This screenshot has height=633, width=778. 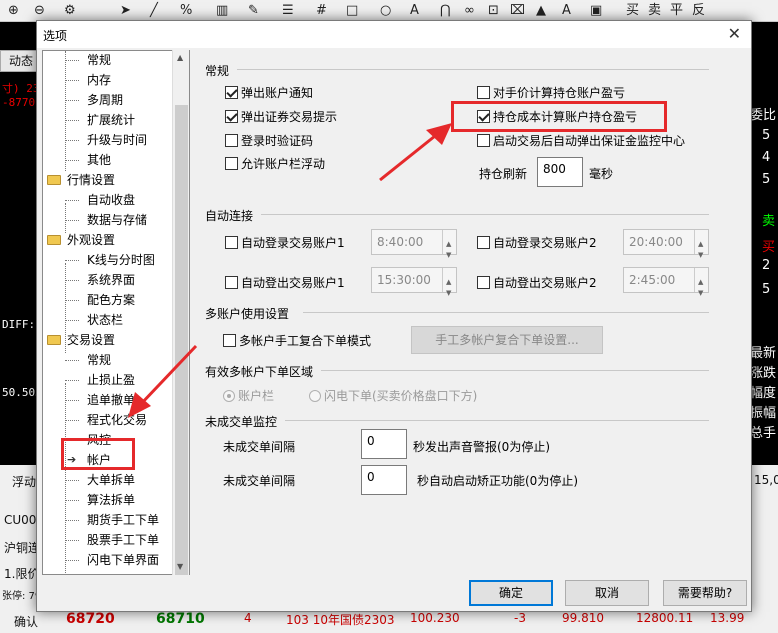 What do you see at coordinates (414, 282) in the screenshot?
I see `auto-logout-1-time: 15:30:00 ▲ ▼` at bounding box center [414, 282].